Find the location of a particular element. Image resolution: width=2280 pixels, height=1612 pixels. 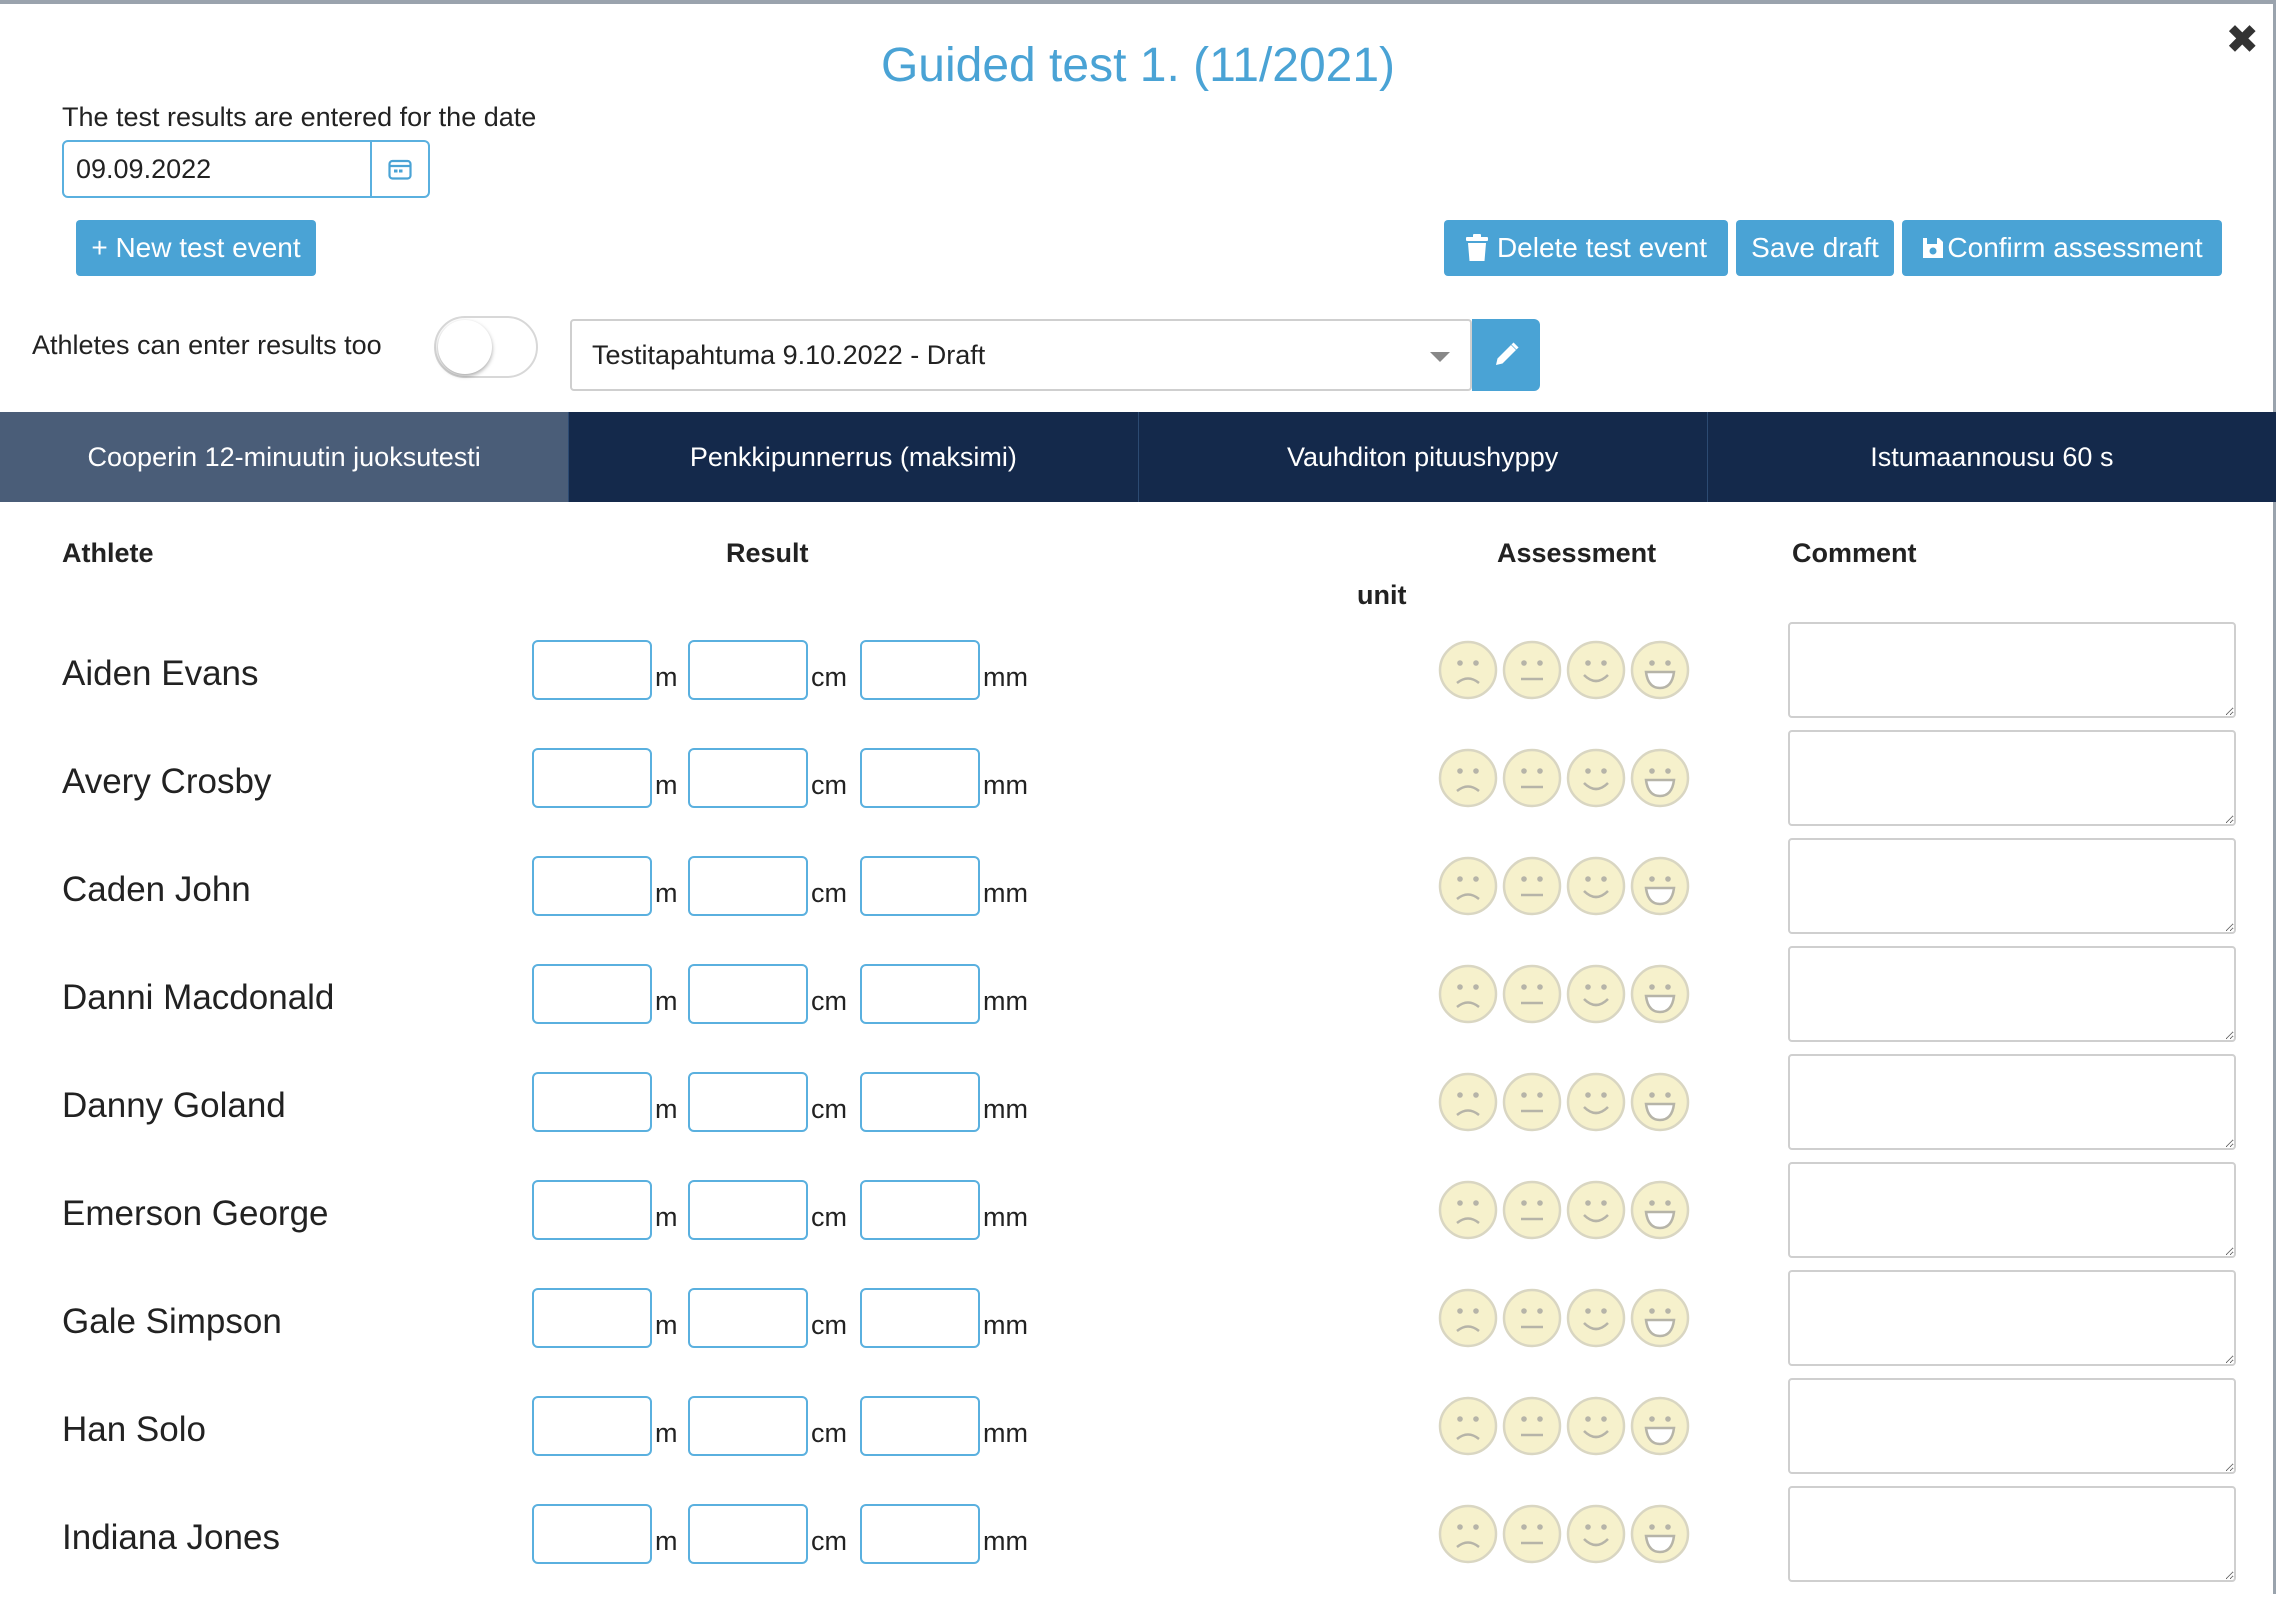

tab-2: Vauhditon pituushyppy is located at coordinates (1423, 457).